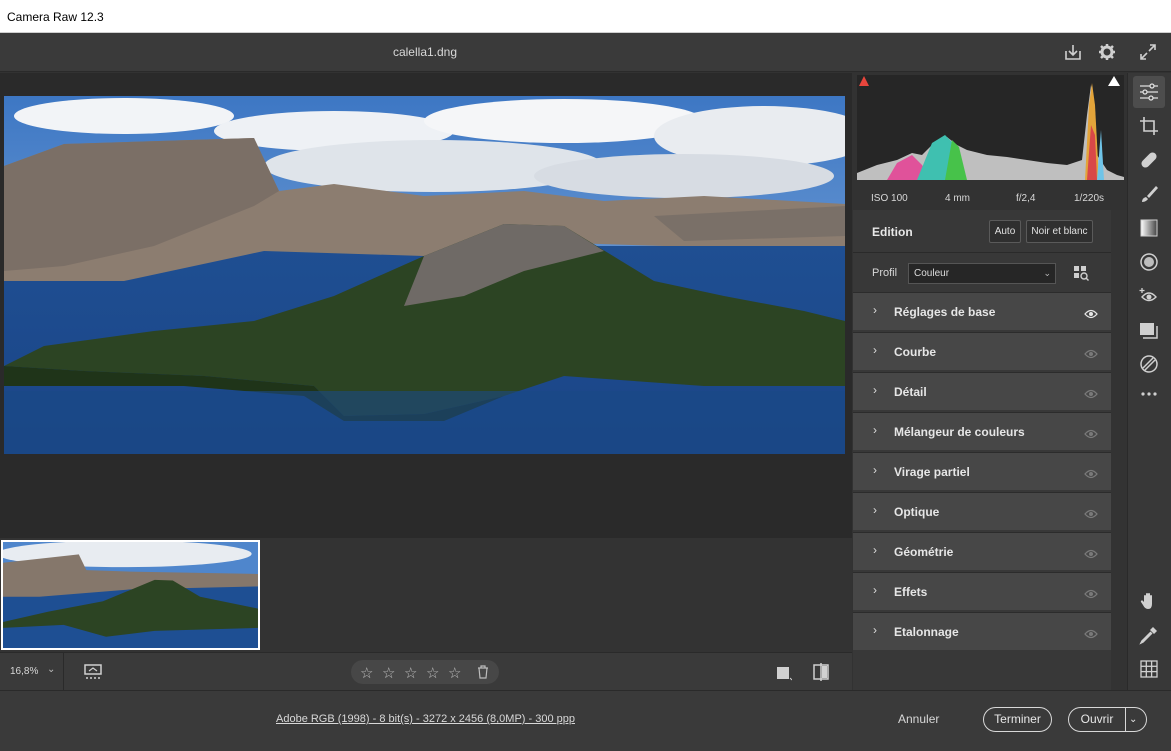 This screenshot has height=751, width=1171. What do you see at coordinates (1107, 52) in the screenshot?
I see `gear-icon` at bounding box center [1107, 52].